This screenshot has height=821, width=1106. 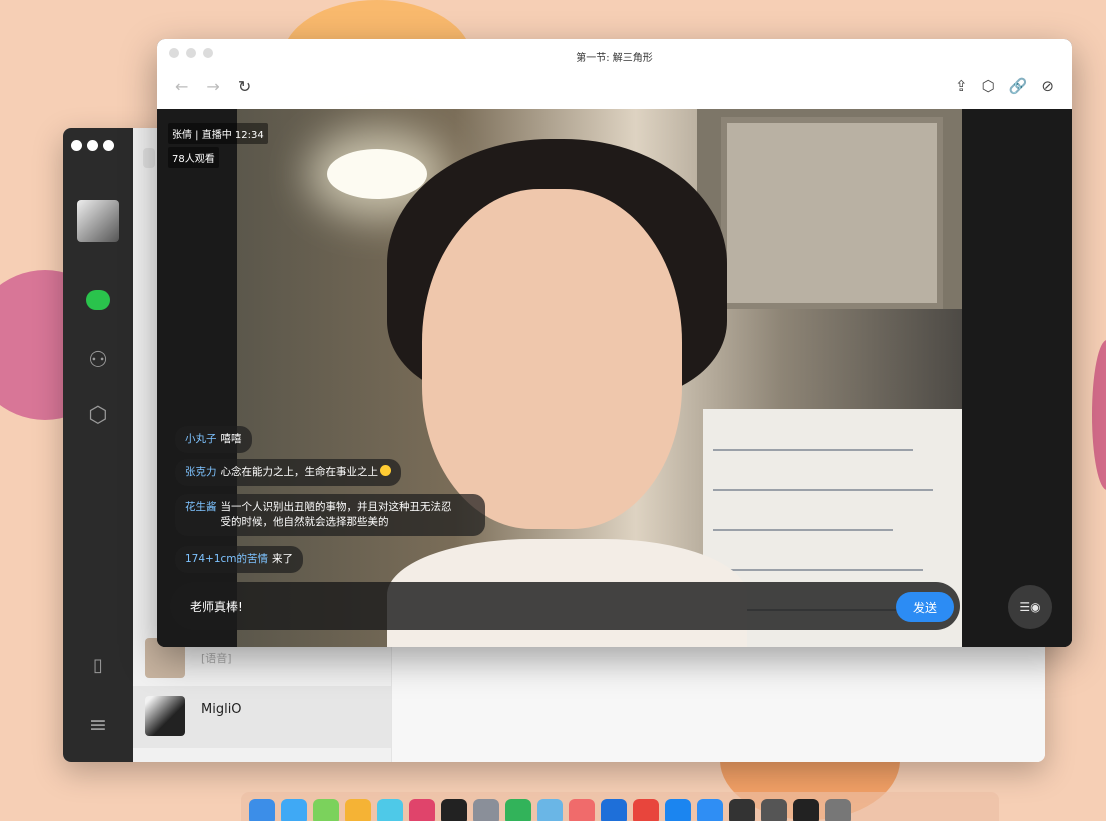 What do you see at coordinates (299, 472) in the screenshot?
I see `comment-text: 心念在能力之上，生命在事业之上` at bounding box center [299, 472].